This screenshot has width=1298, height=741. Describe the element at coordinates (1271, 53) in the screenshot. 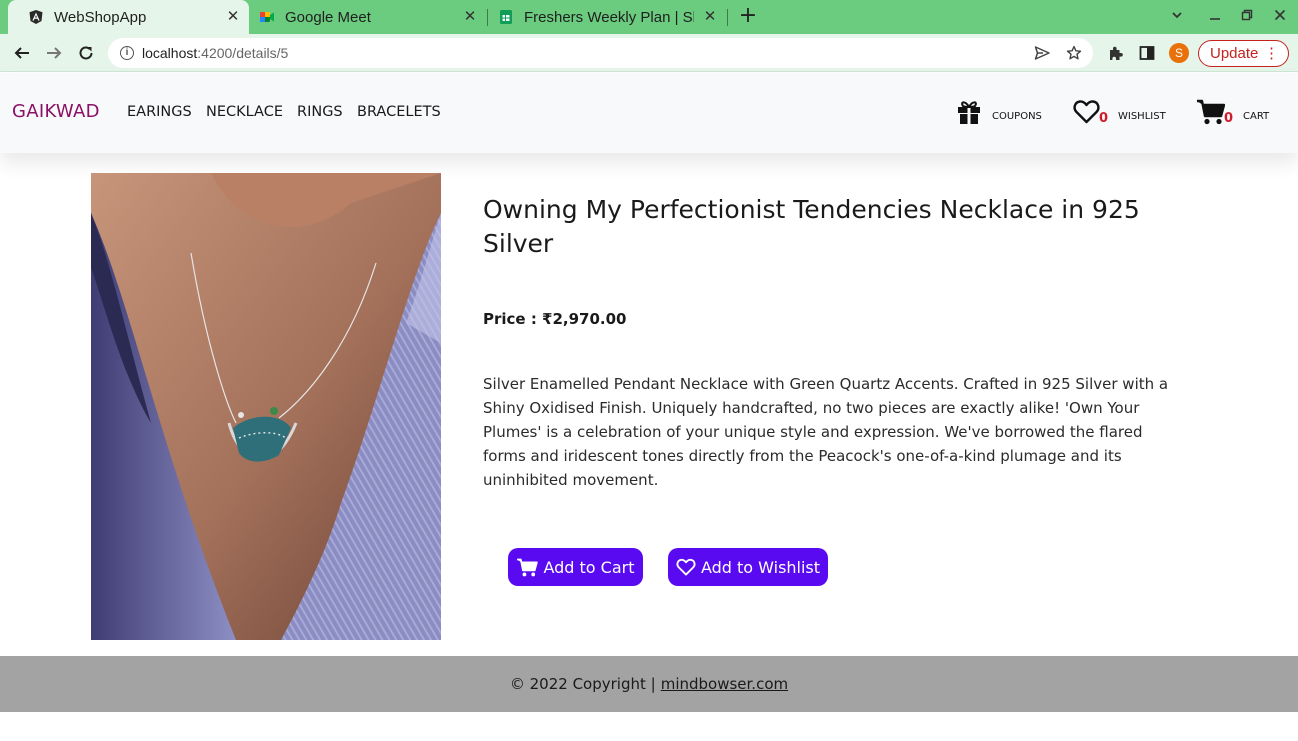

I see `more-menu-icon: ⋮` at that location.